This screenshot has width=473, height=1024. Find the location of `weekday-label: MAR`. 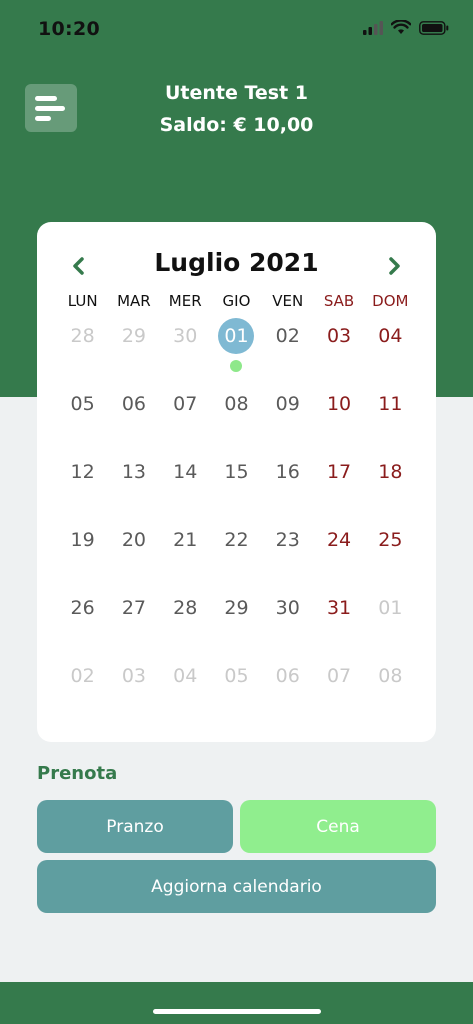

weekday-label: MAR is located at coordinates (134, 301).